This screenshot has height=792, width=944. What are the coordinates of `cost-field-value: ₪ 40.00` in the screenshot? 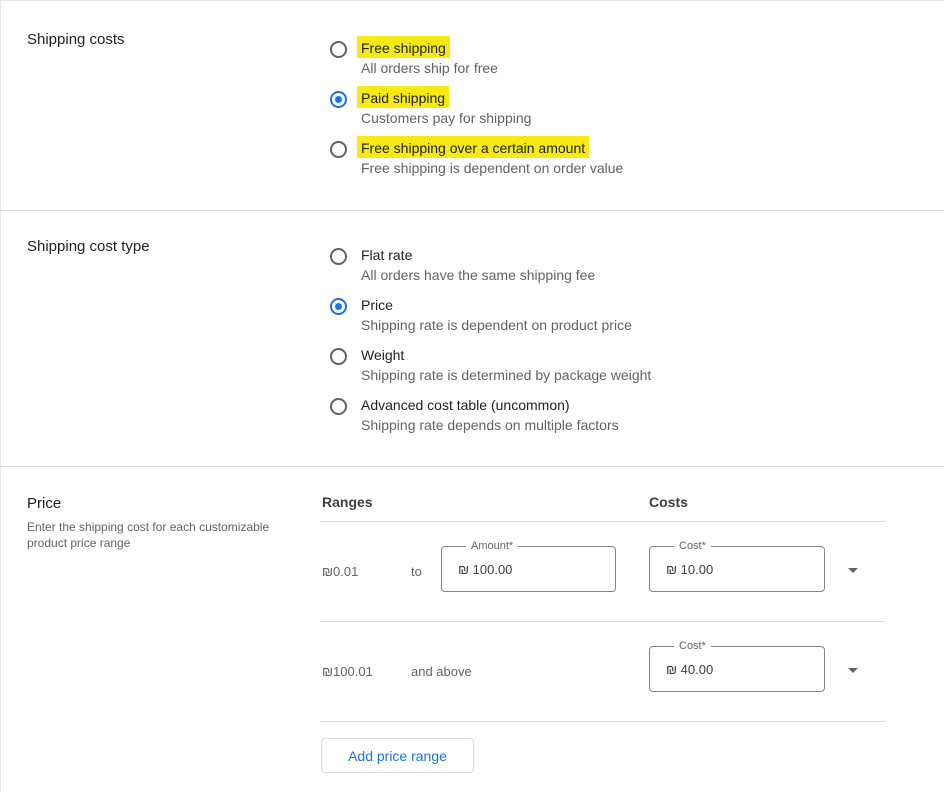 It's located at (689, 669).